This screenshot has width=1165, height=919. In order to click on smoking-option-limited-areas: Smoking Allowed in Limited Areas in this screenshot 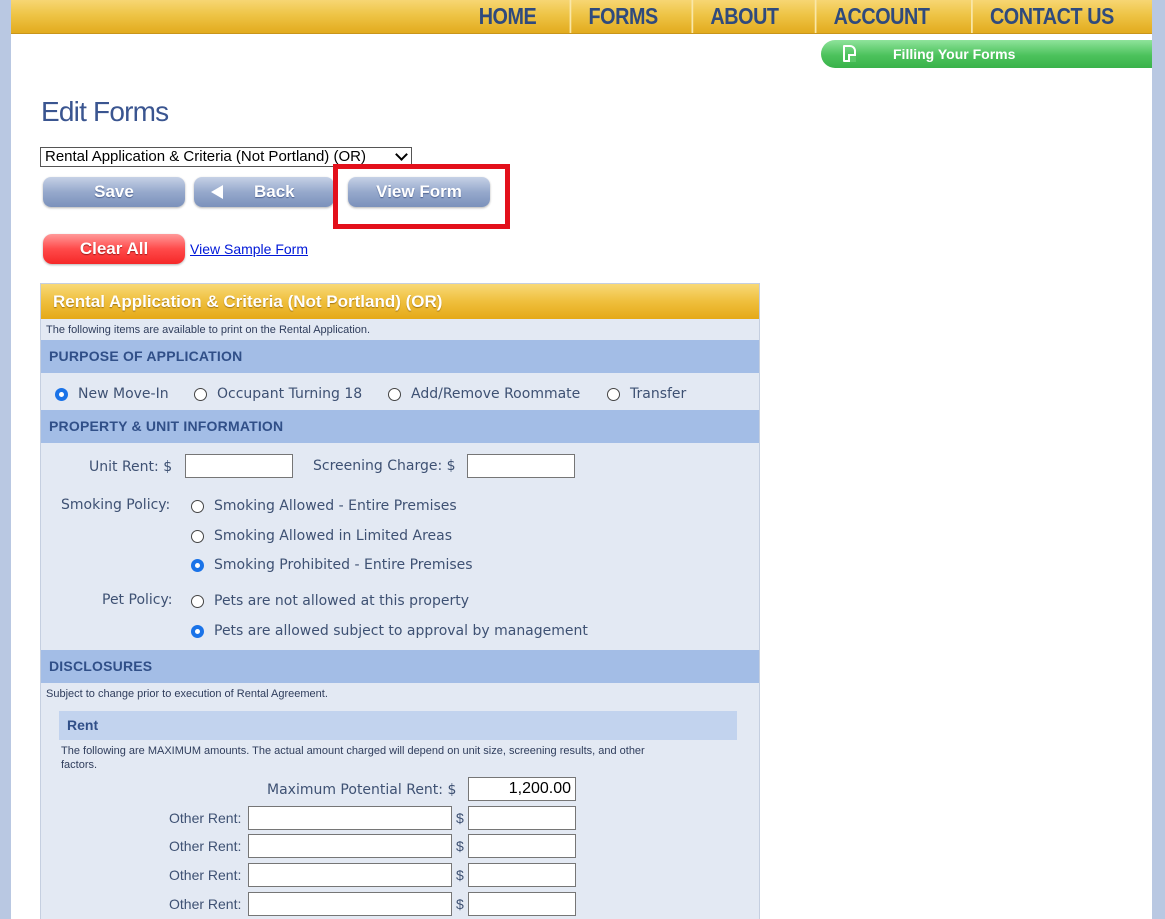, I will do `click(321, 536)`.